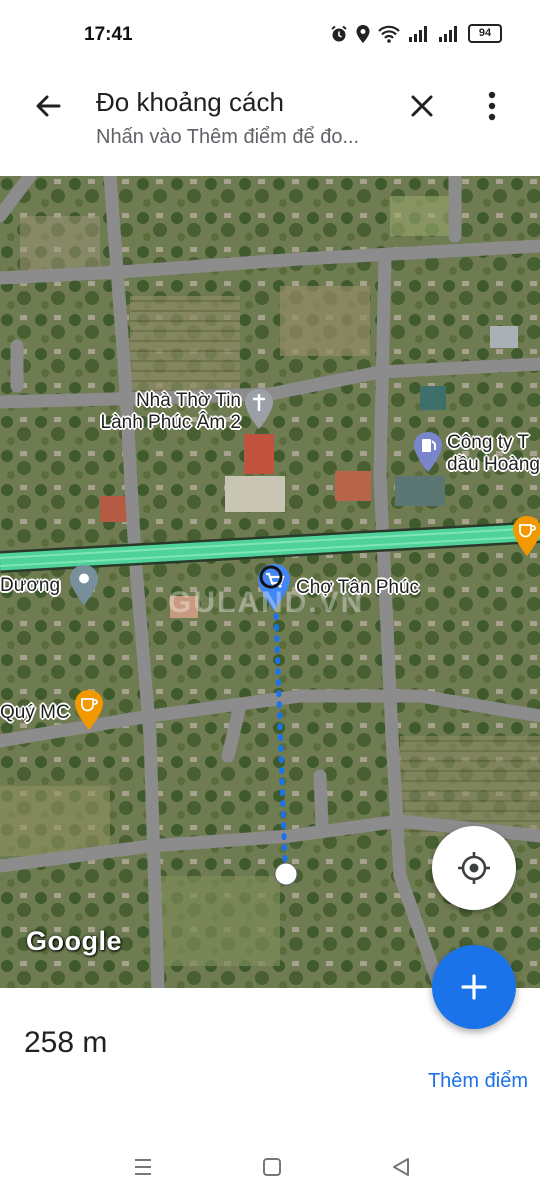 The image size is (540, 1200). What do you see at coordinates (428, 452) in the screenshot?
I see `gas-station-pin-icon` at bounding box center [428, 452].